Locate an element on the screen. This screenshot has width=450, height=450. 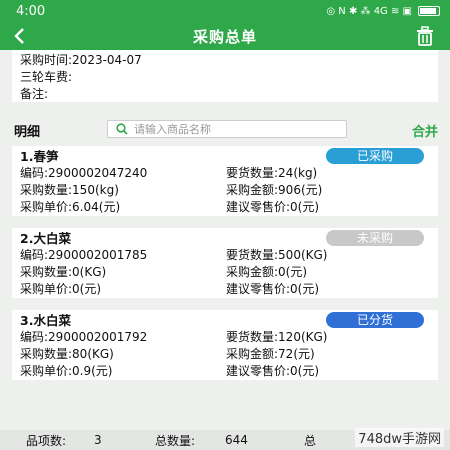
battery-icon is located at coordinates (429, 11).